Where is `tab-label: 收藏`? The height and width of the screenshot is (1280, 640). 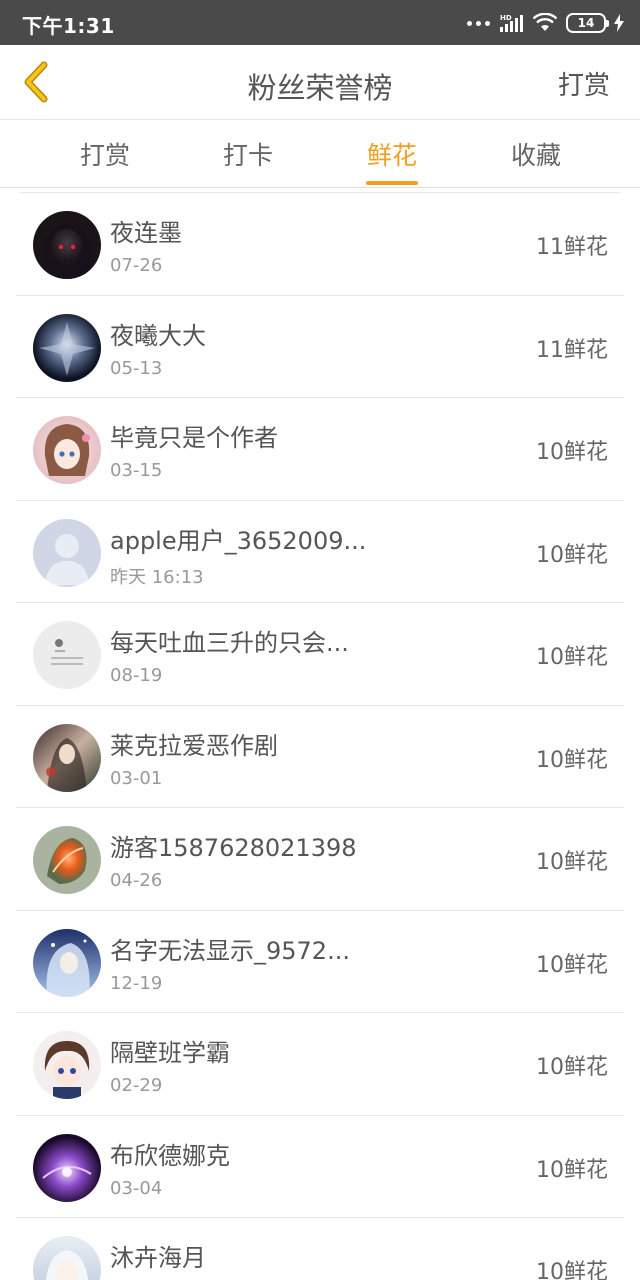
tab-label: 收藏 is located at coordinates (535, 155).